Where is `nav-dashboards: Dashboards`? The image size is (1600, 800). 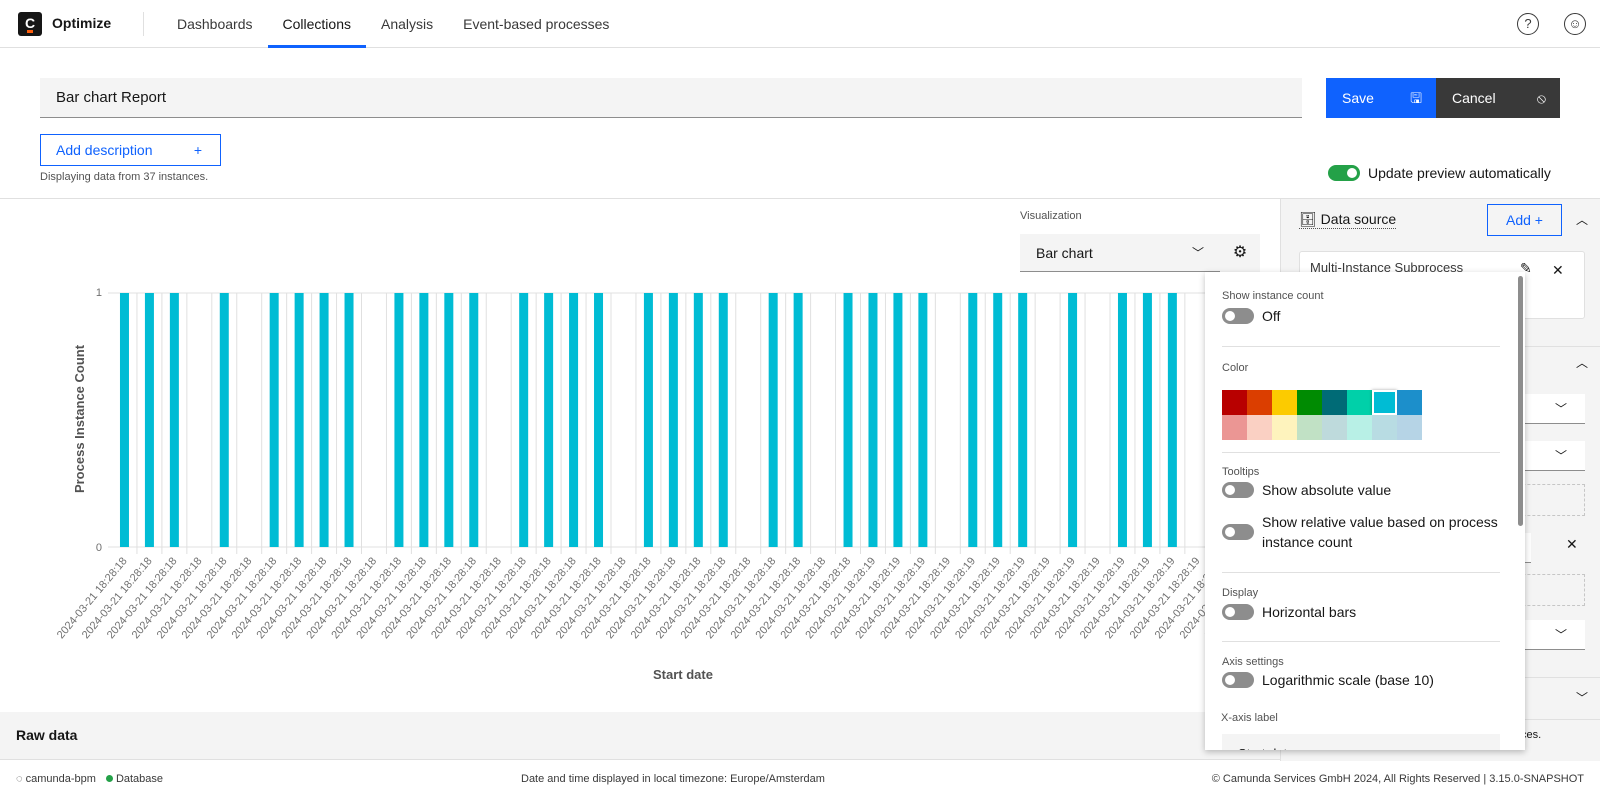
nav-dashboards: Dashboards is located at coordinates (215, 24).